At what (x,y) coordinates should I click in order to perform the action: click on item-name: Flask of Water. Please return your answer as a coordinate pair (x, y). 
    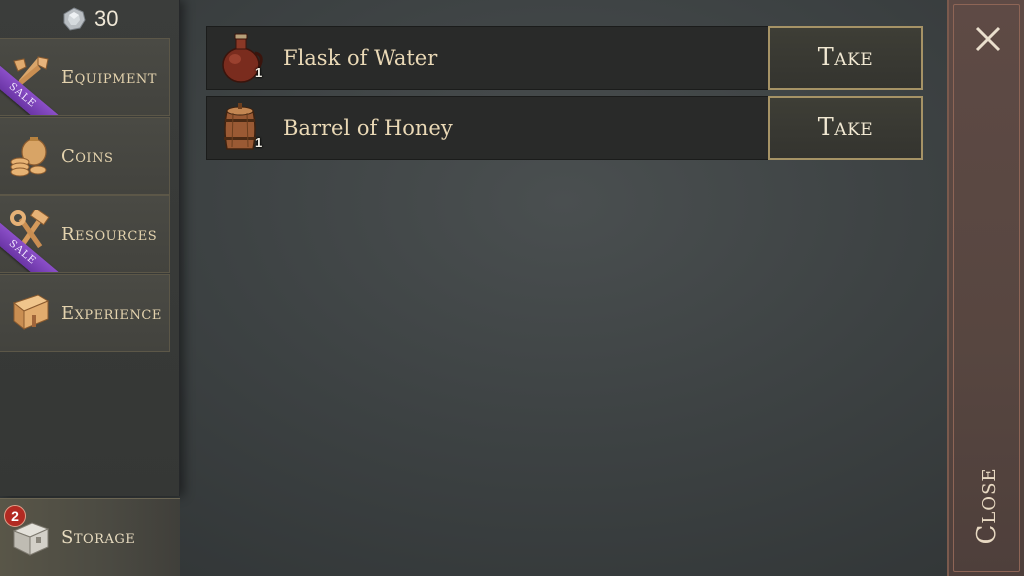
    Looking at the image, I should click on (360, 58).